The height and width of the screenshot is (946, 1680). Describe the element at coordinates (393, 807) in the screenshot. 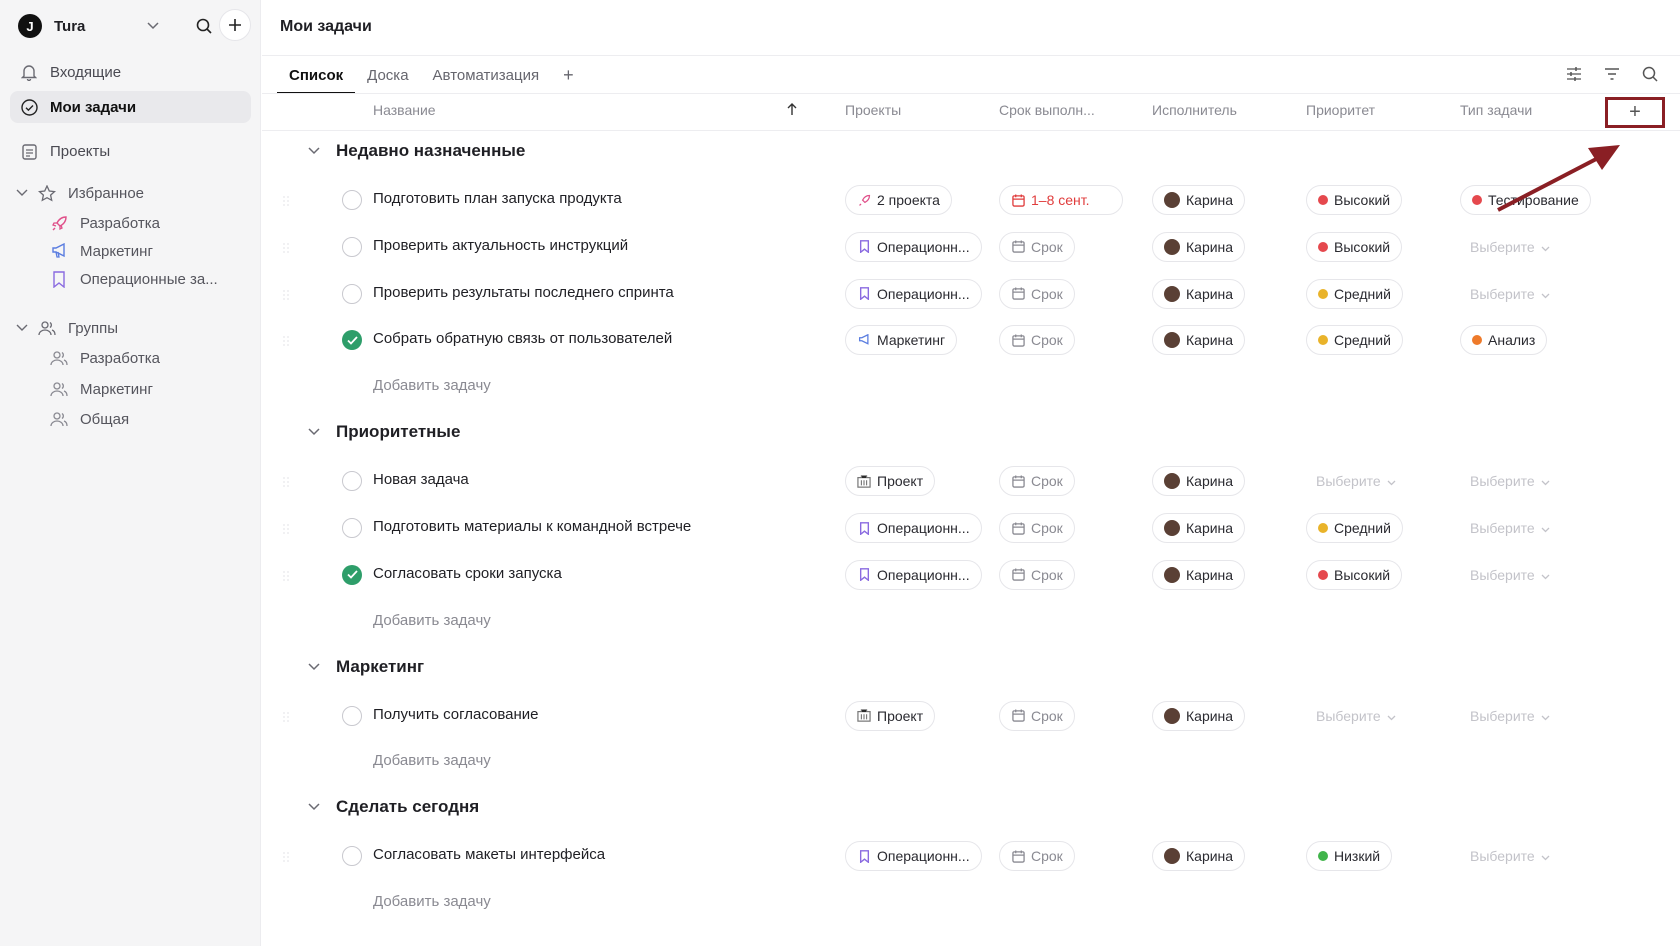

I see `section-header: Сделать сегодня` at that location.